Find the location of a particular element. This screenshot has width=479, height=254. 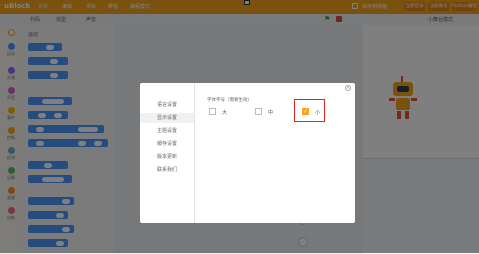

medium-checkbox is located at coordinates (258, 111).